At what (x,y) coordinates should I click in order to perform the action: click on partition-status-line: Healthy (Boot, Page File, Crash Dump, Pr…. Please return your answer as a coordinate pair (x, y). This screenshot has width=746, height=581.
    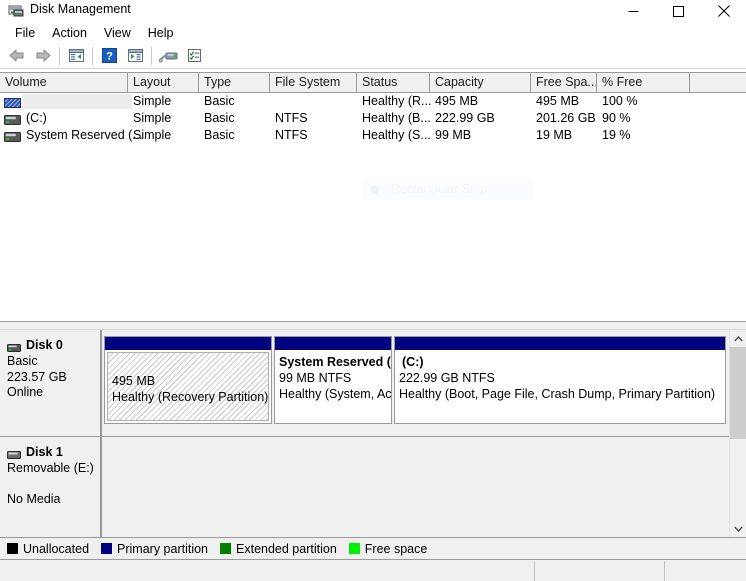
    Looking at the image, I should click on (557, 394).